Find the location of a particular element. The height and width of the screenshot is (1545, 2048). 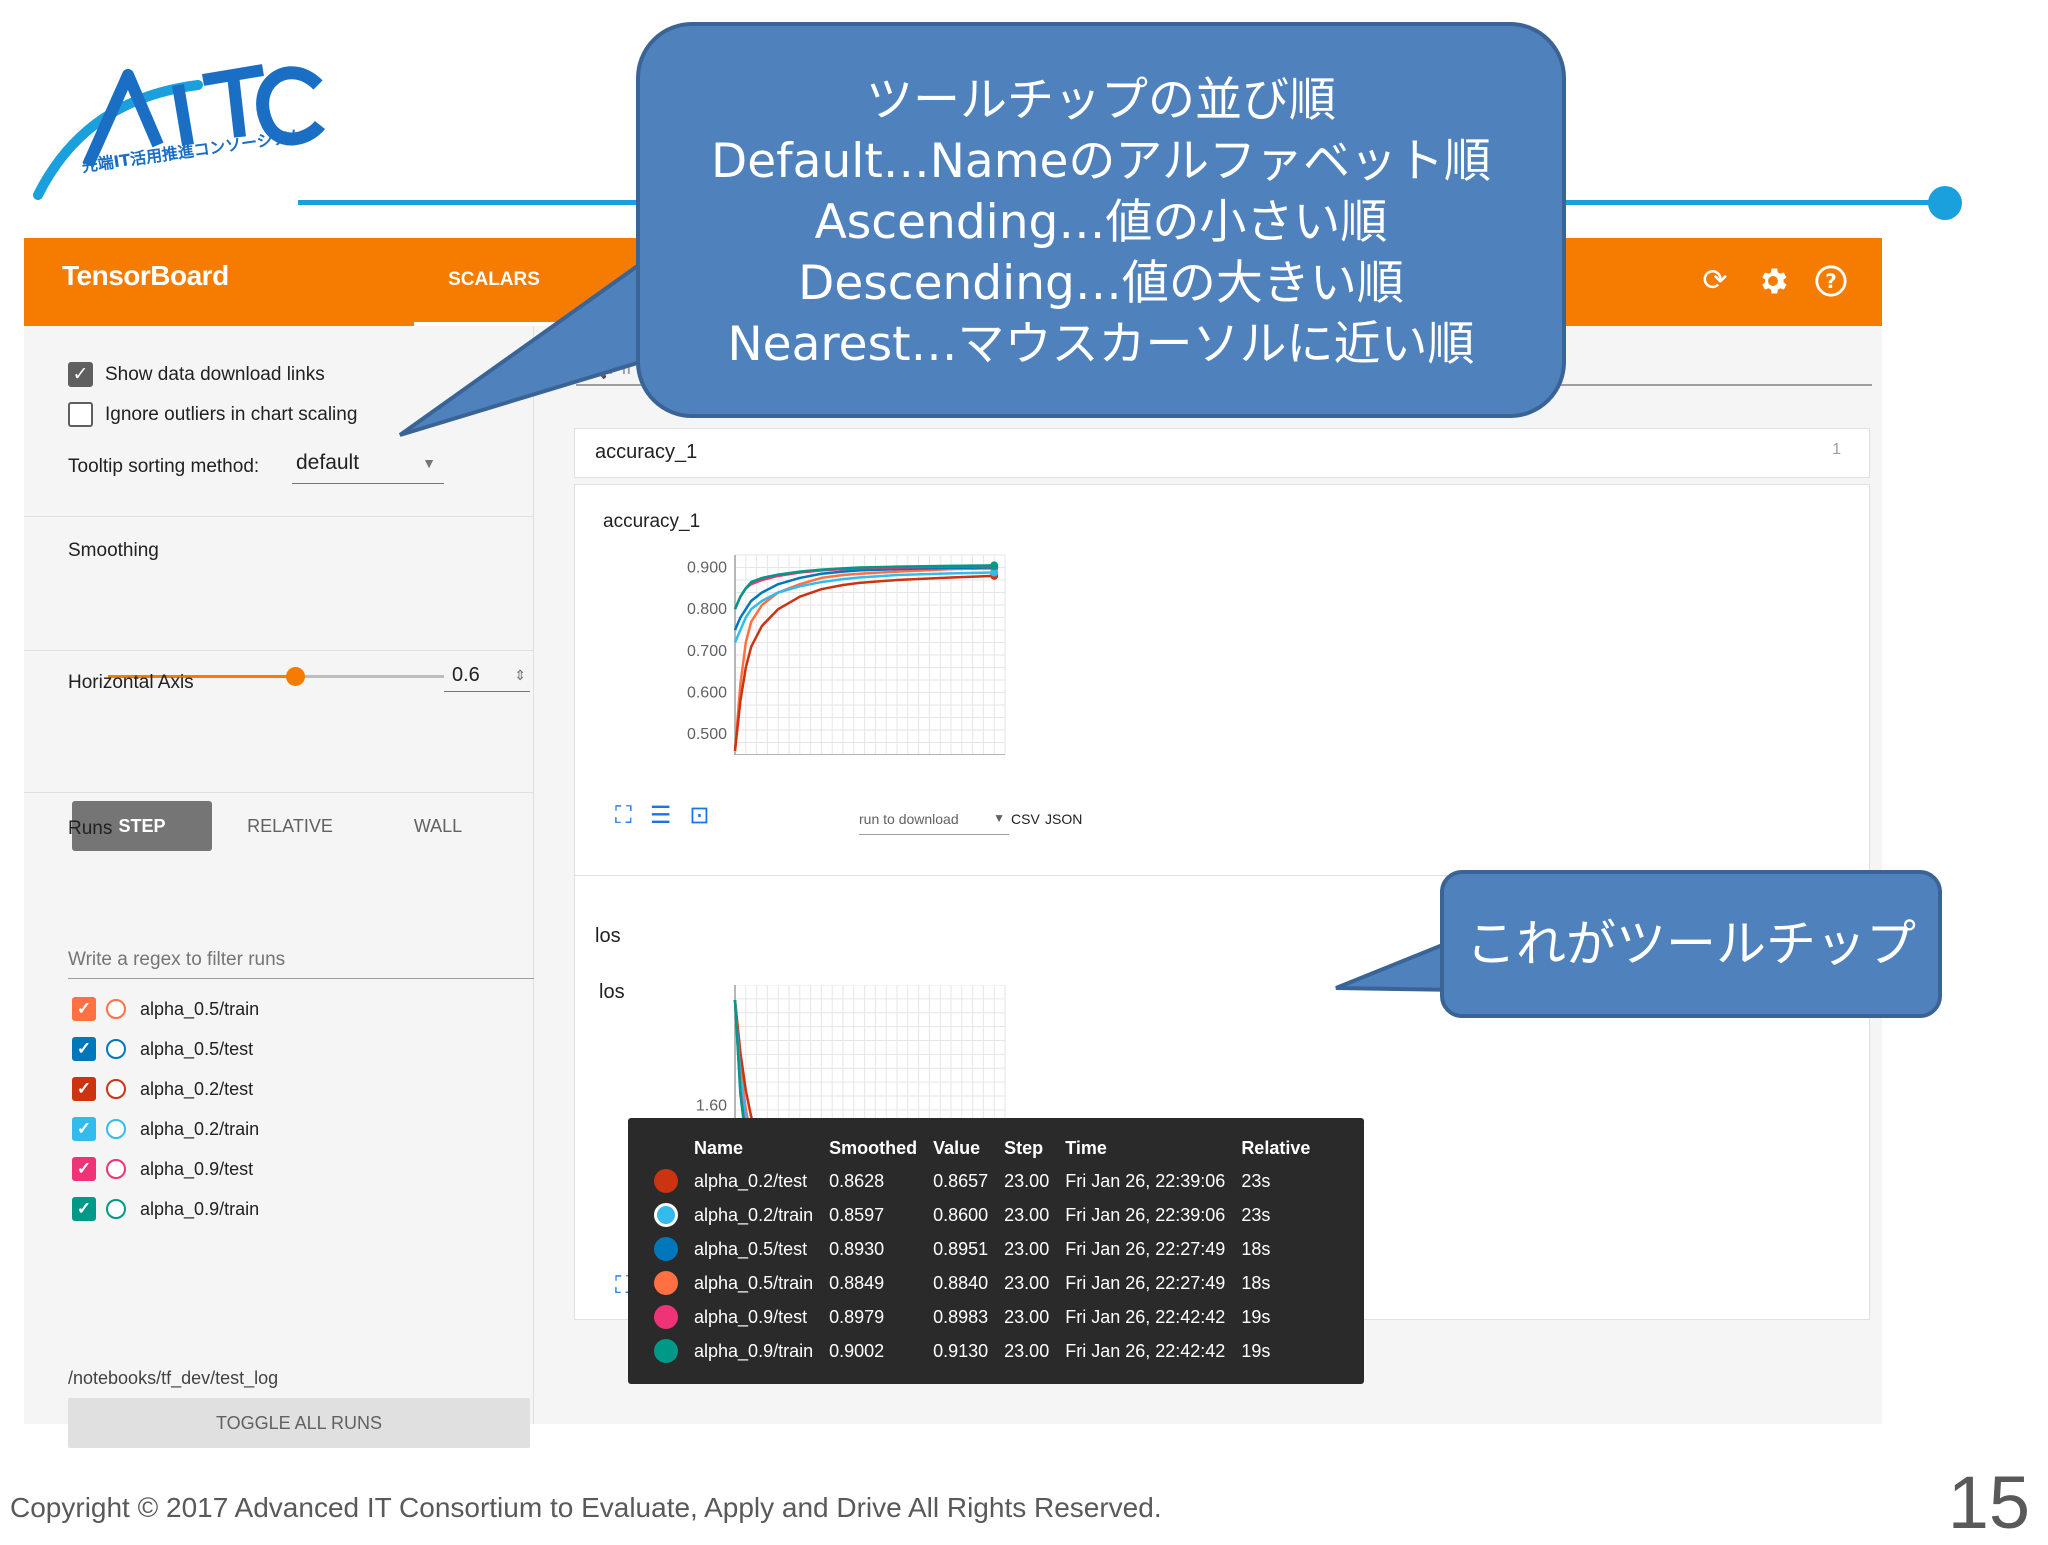

tooltip-value: 0.8951 is located at coordinates (961, 1248).